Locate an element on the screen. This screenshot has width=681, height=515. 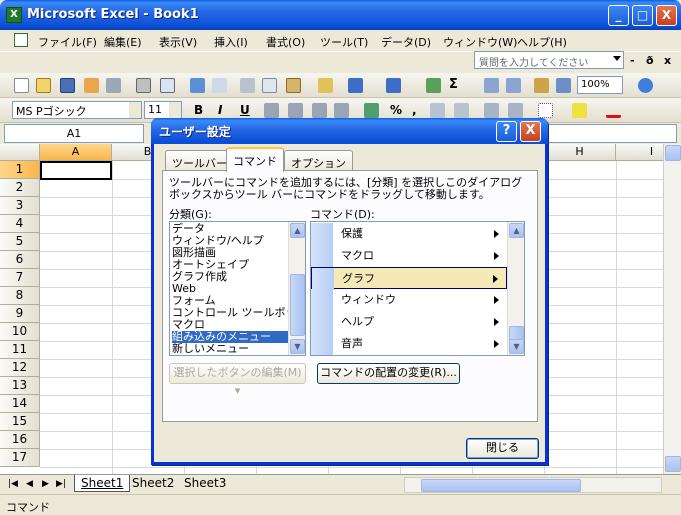
undo-icon is located at coordinates (355, 85).